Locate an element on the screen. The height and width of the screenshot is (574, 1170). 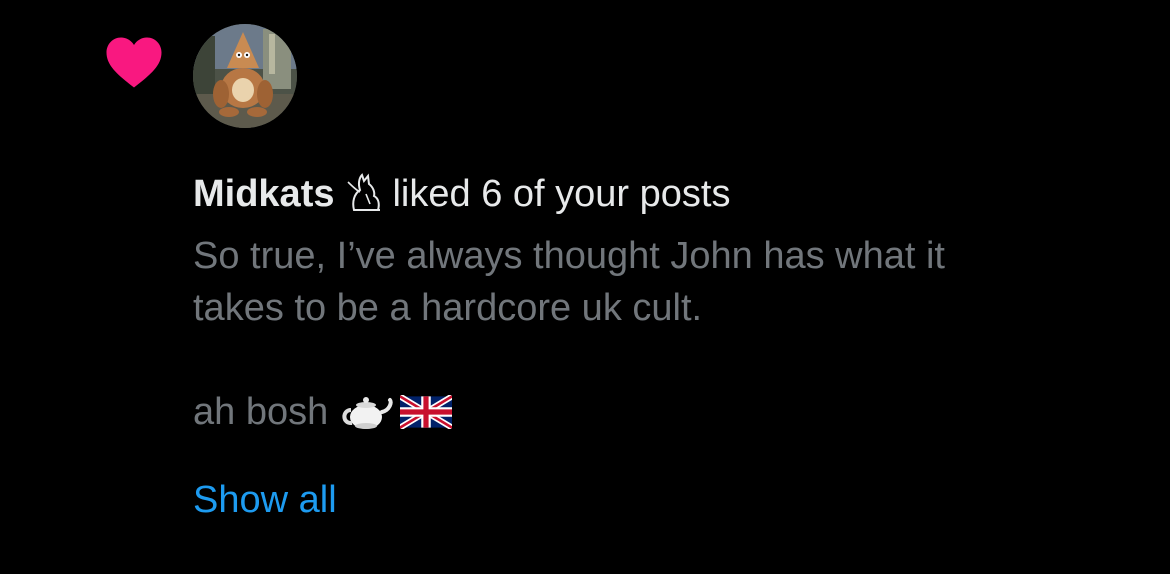
show-all-link: Show all is located at coordinates (265, 500).